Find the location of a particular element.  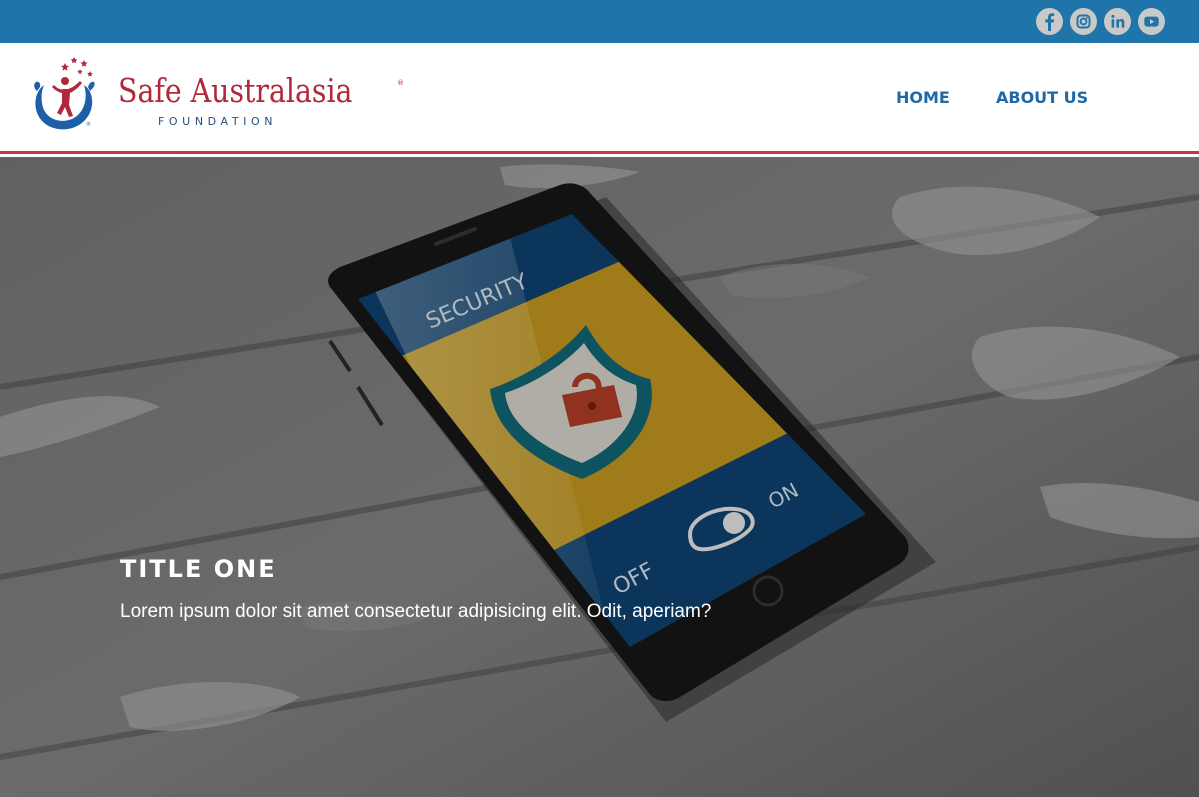

logo-icon: ® is located at coordinates (64, 93).